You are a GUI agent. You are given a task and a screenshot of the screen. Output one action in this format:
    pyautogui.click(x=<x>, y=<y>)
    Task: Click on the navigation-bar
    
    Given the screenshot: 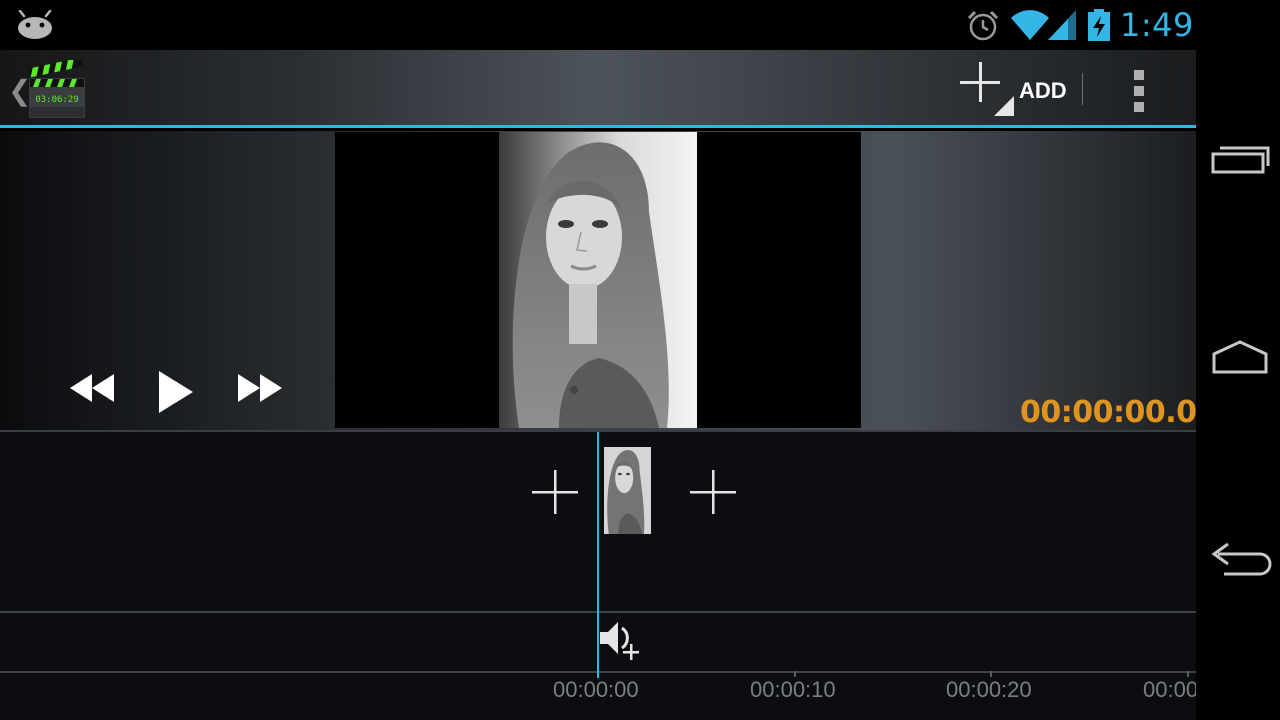 What is the action you would take?
    pyautogui.click(x=1238, y=360)
    